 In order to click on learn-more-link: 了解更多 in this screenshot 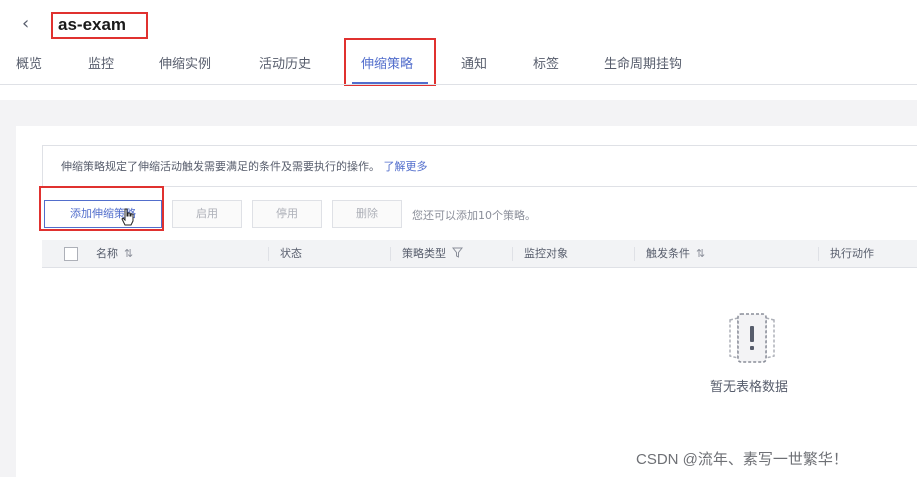, I will do `click(406, 166)`.